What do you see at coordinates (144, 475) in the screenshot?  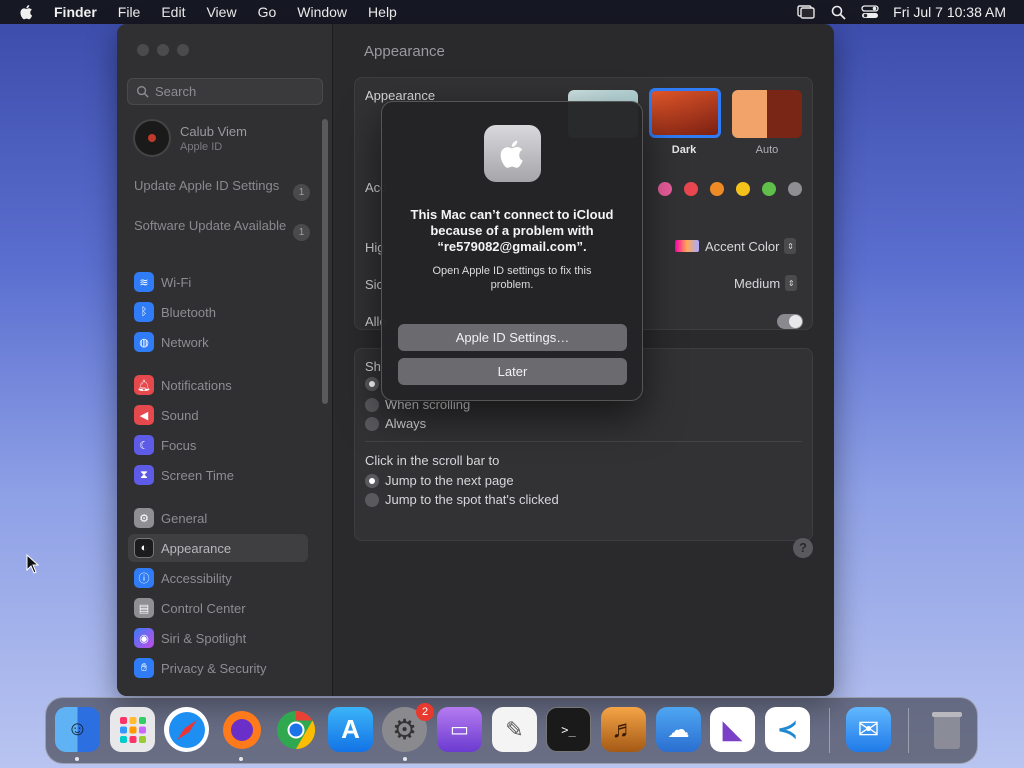 I see `hourglass-icon: ⧗` at bounding box center [144, 475].